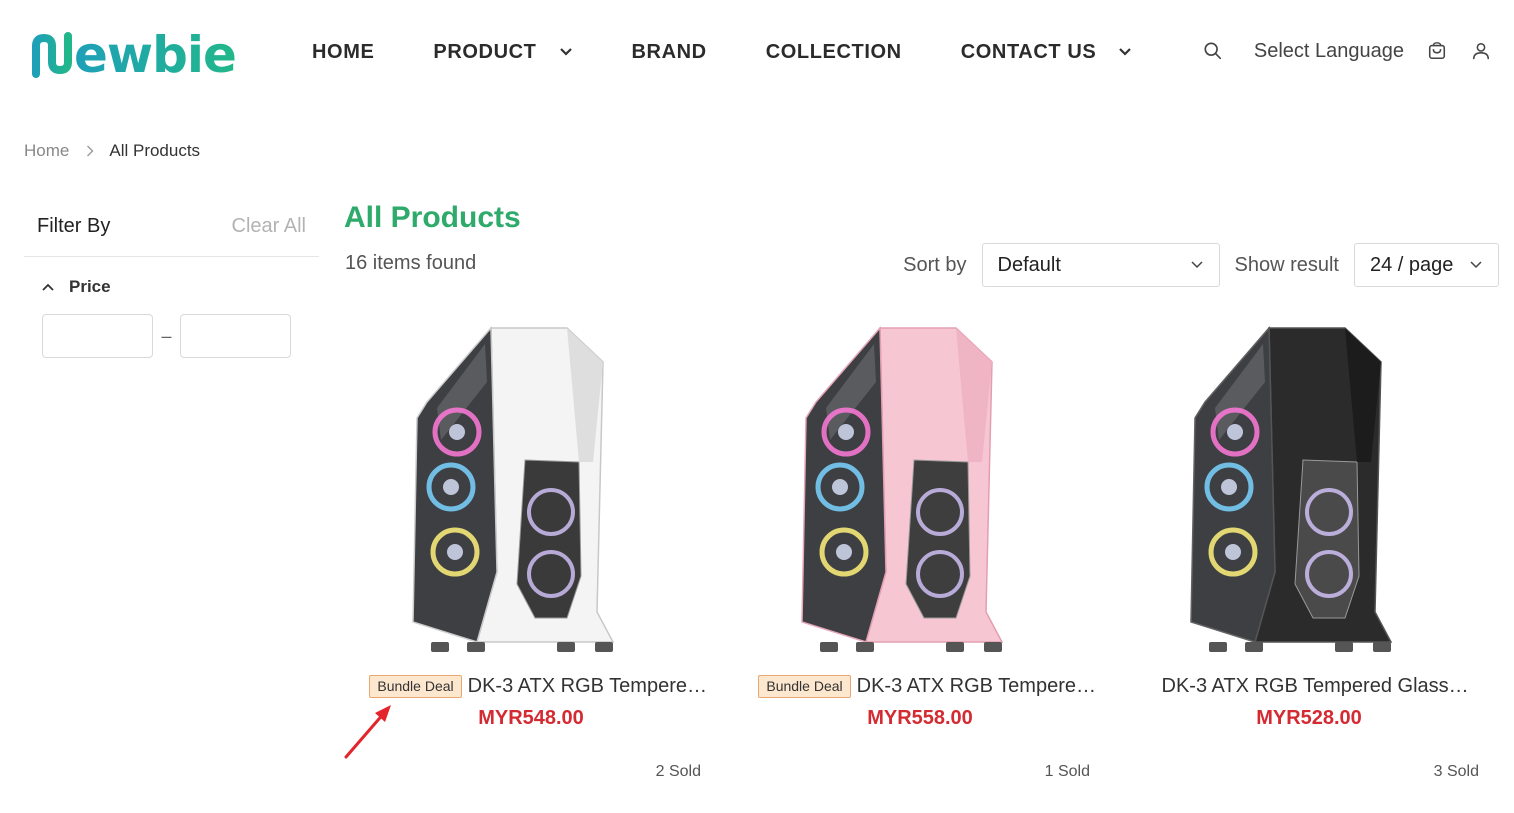 The image size is (1514, 813). Describe the element at coordinates (678, 771) in the screenshot. I see `product-sold-count: 2 Sold` at that location.